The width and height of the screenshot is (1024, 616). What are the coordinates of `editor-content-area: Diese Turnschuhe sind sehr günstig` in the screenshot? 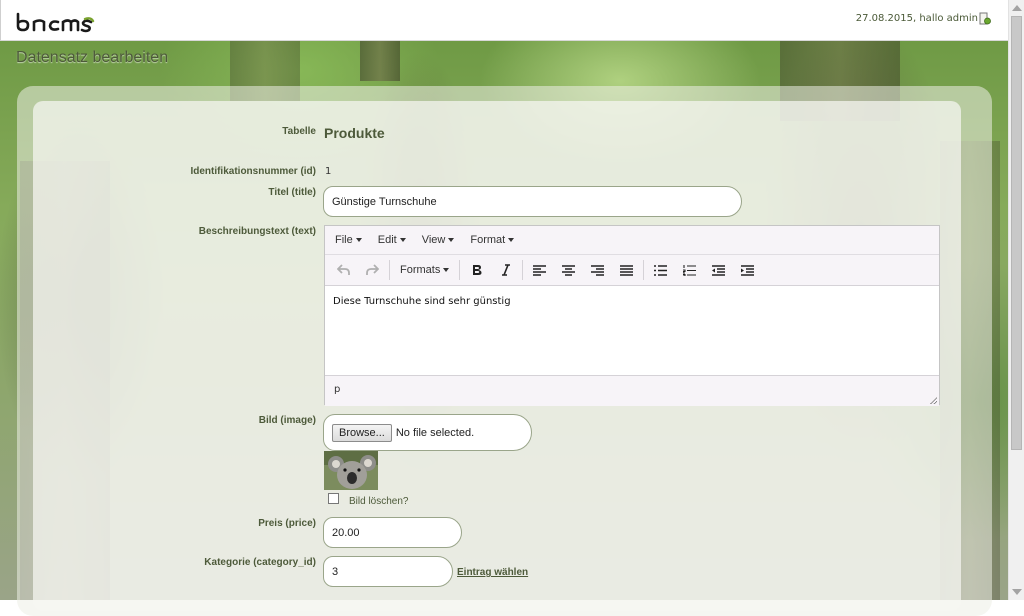 It's located at (632, 330).